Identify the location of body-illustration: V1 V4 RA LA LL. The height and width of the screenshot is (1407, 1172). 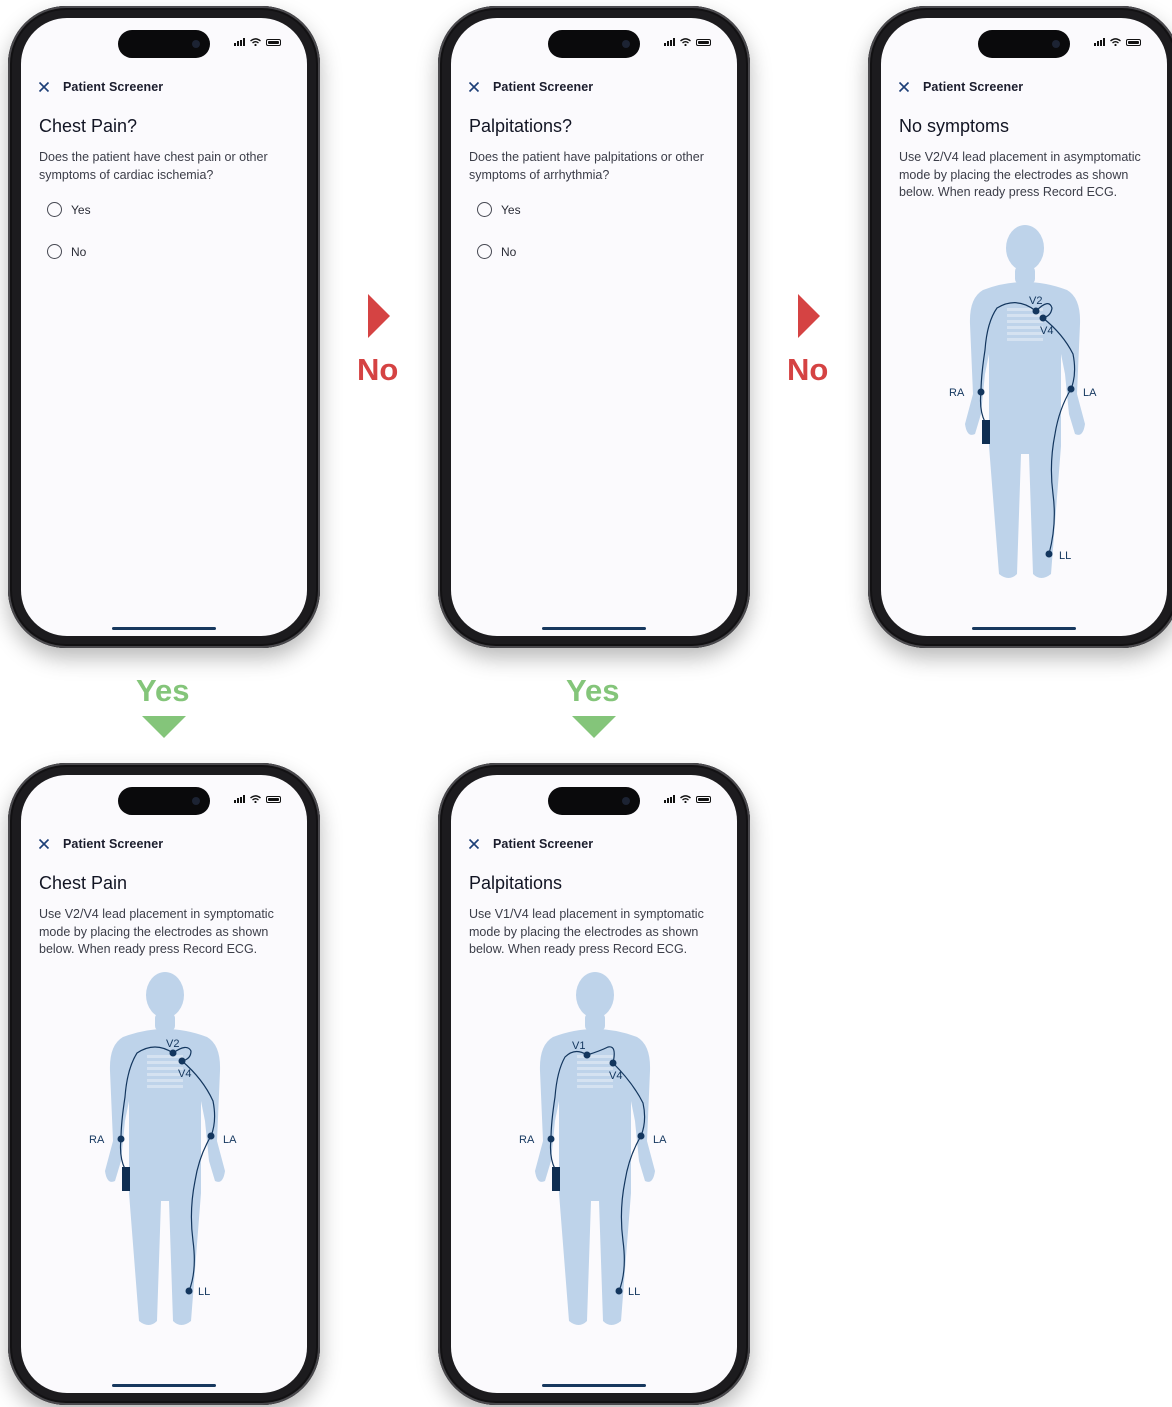
(593, 1148).